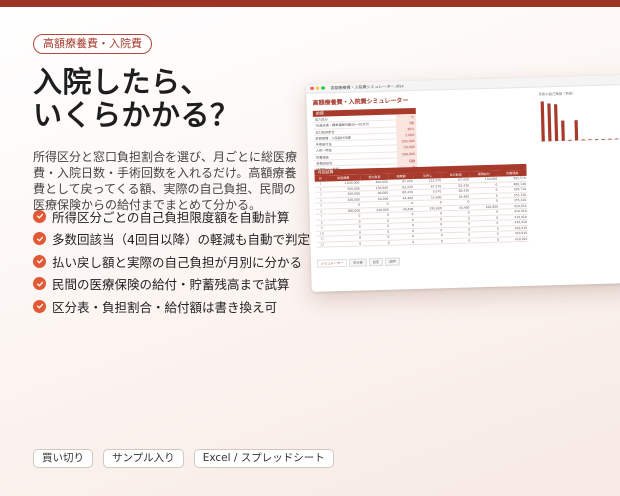 This screenshot has width=620, height=496. I want to click on sheet-tab: 説明, so click(392, 261).